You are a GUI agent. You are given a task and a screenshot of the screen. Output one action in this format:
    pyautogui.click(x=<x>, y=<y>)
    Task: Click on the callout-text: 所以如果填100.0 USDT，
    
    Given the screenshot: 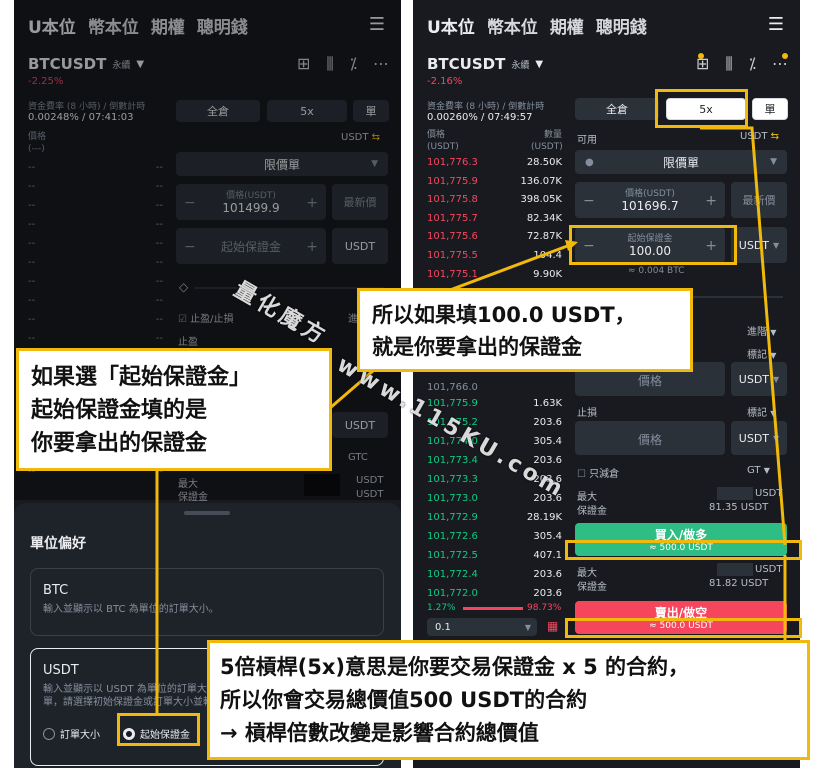 What is the action you would take?
    pyautogui.click(x=504, y=315)
    